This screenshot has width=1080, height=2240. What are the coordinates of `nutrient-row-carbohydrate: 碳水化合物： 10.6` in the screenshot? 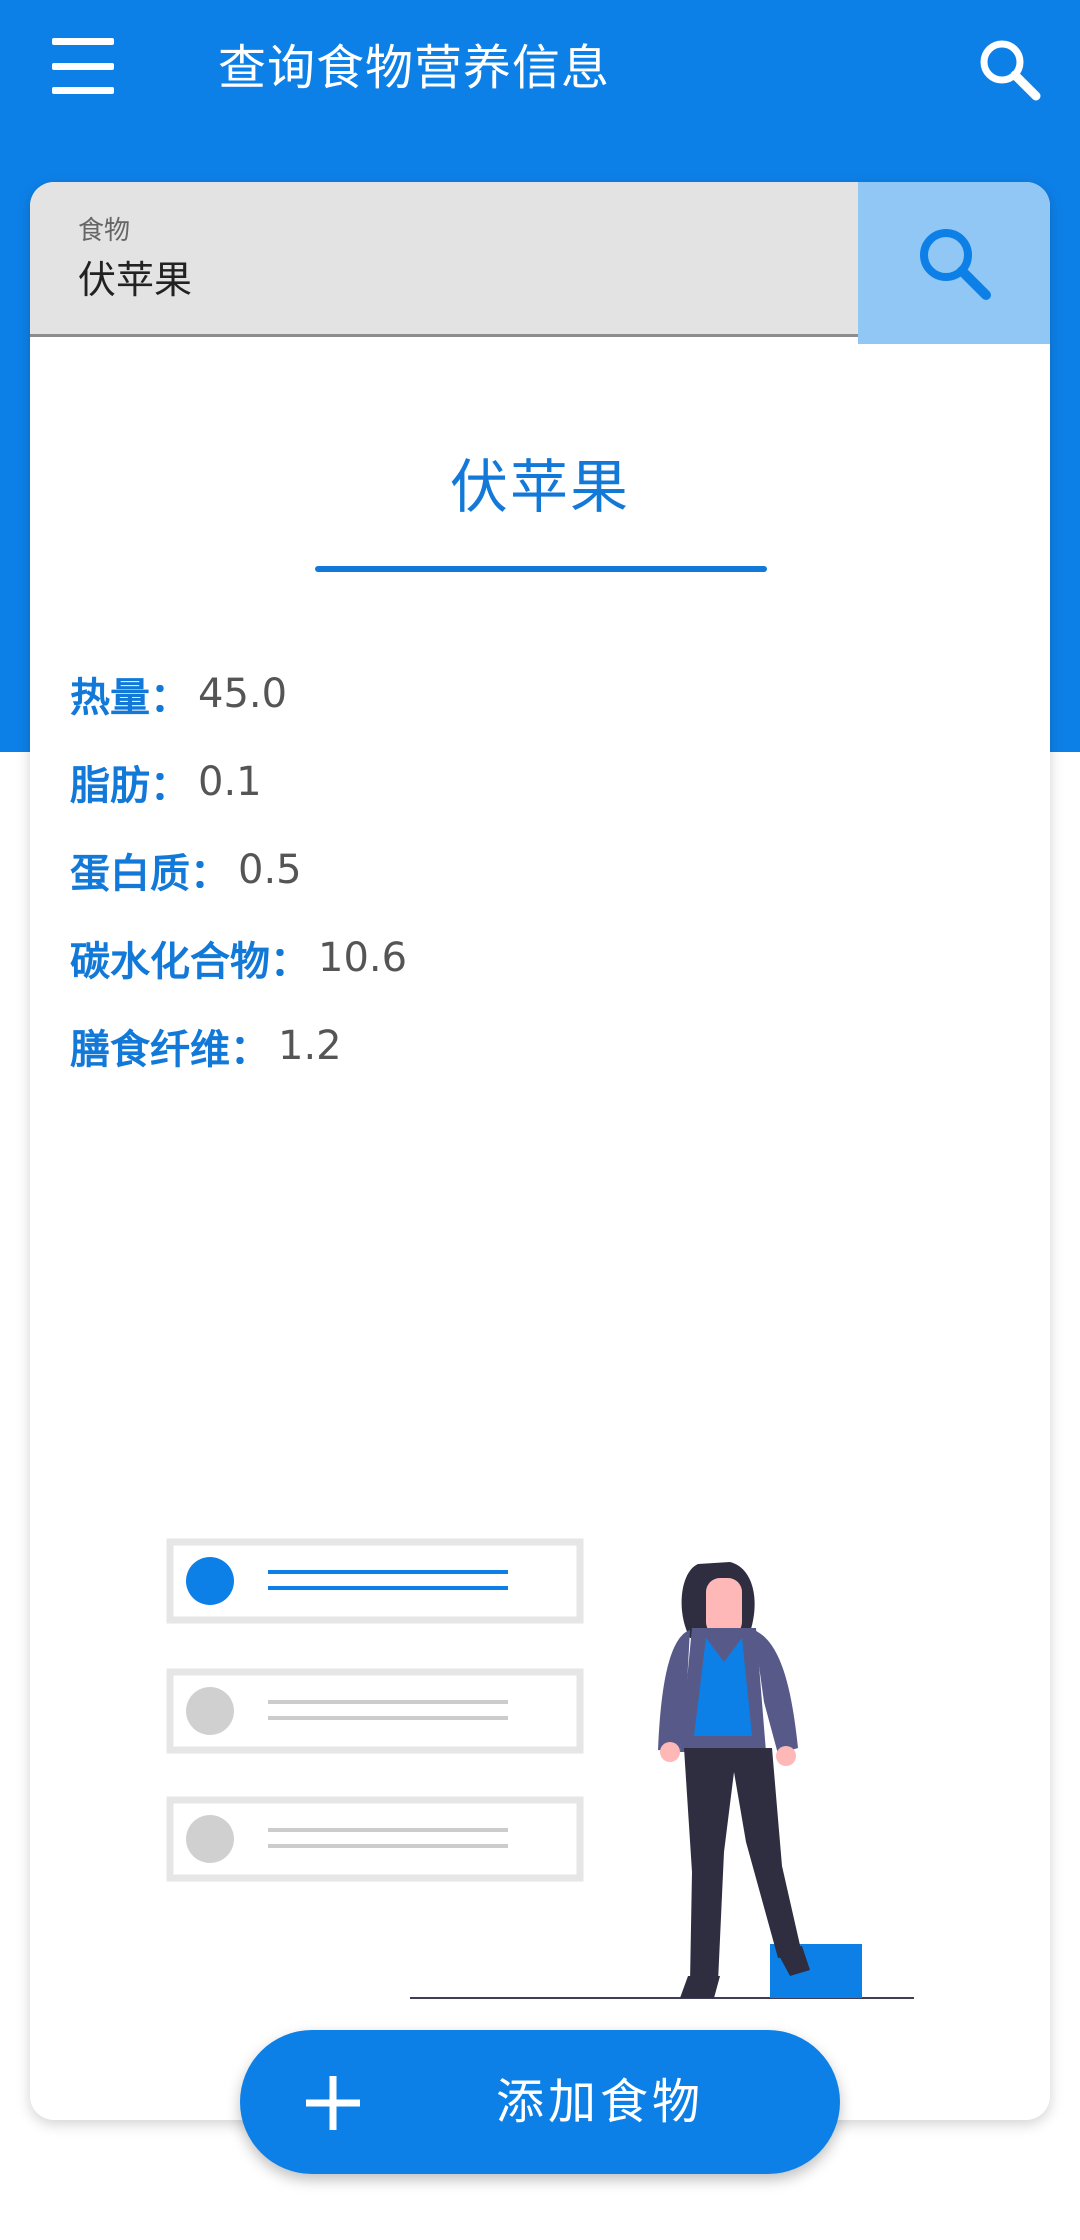 It's located at (238, 958).